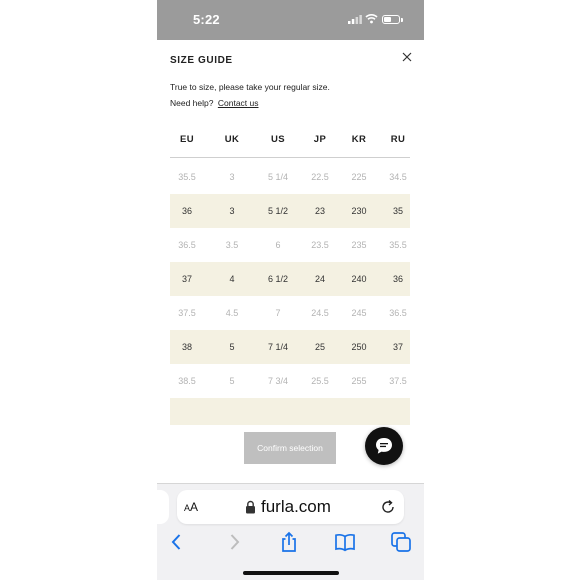  Describe the element at coordinates (320, 245) in the screenshot. I see `table-cell: 23.5` at that location.